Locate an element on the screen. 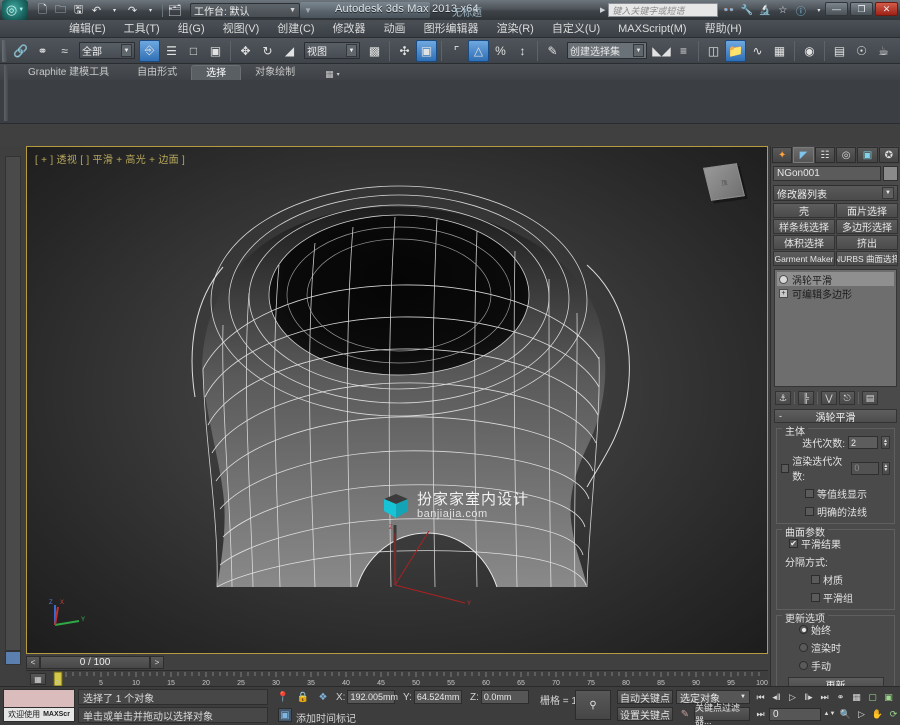 The width and height of the screenshot is (900, 725). schematic-view-icon: ▦ is located at coordinates (779, 51).